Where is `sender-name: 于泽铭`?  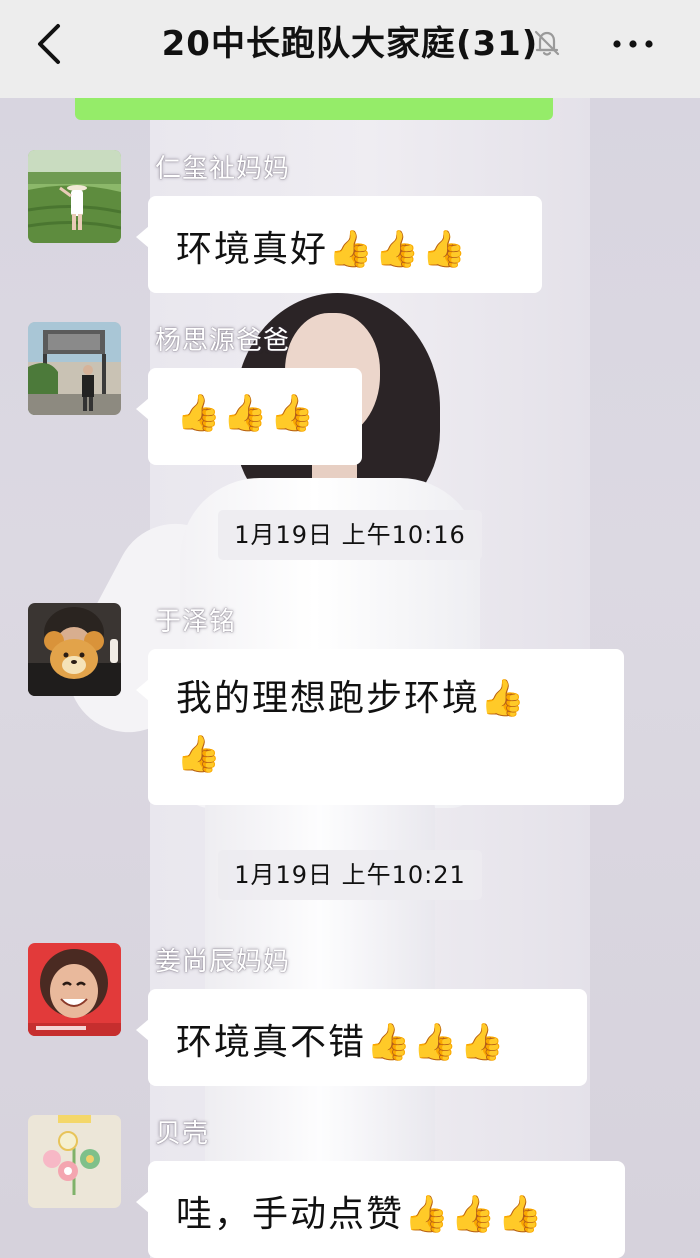 sender-name: 于泽铭 is located at coordinates (196, 622).